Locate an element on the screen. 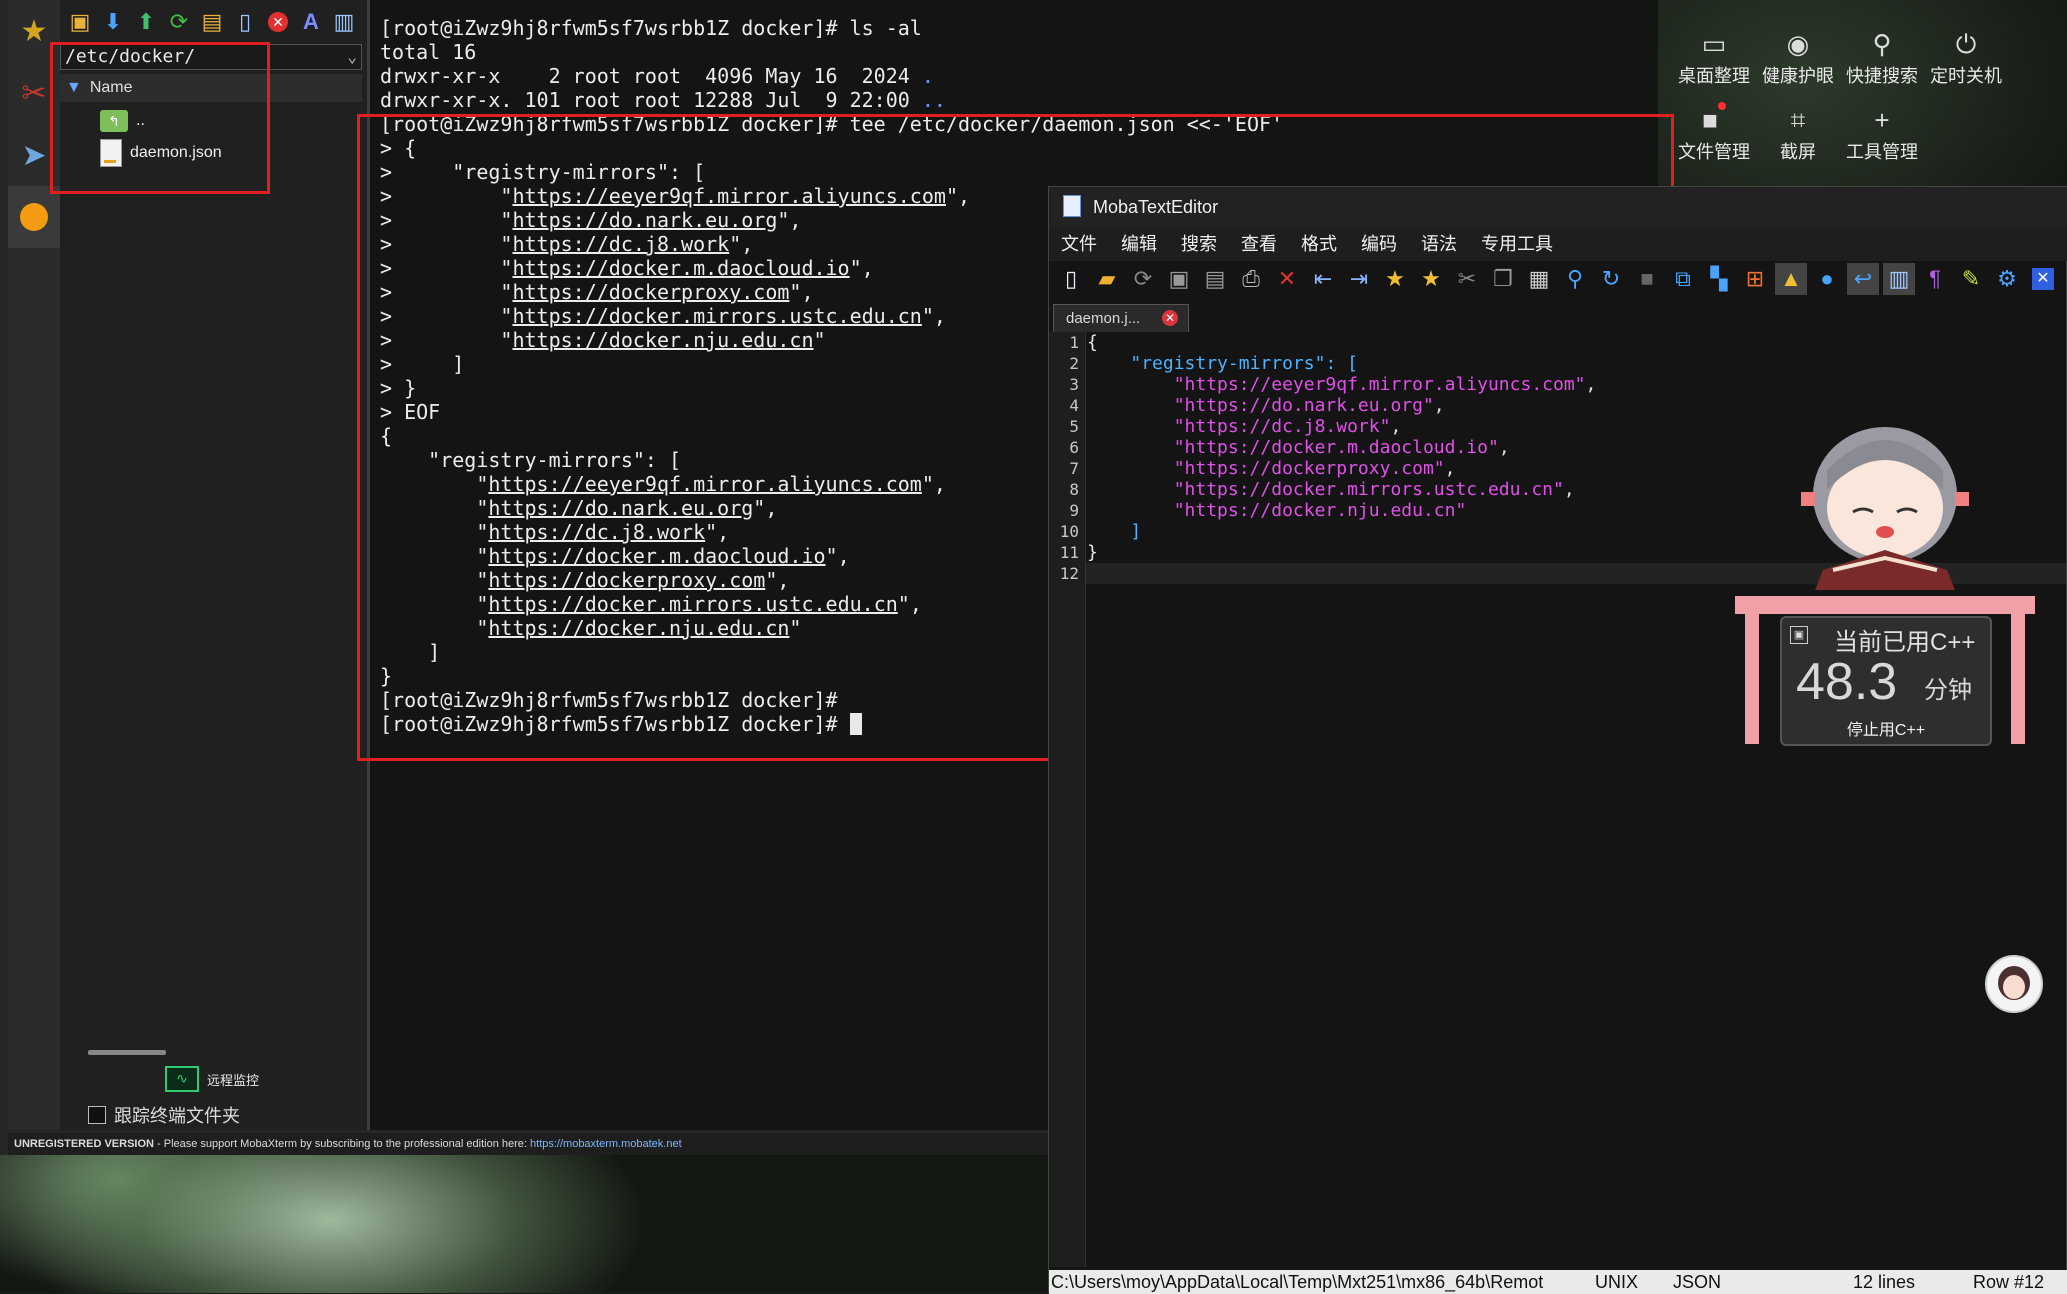  desktop-widgets-row1: ▭ 桌面整理 ◉ 健康护眼 ⚲ 快捷搜索 ⏻ 定时关机 is located at coordinates (1840, 57).